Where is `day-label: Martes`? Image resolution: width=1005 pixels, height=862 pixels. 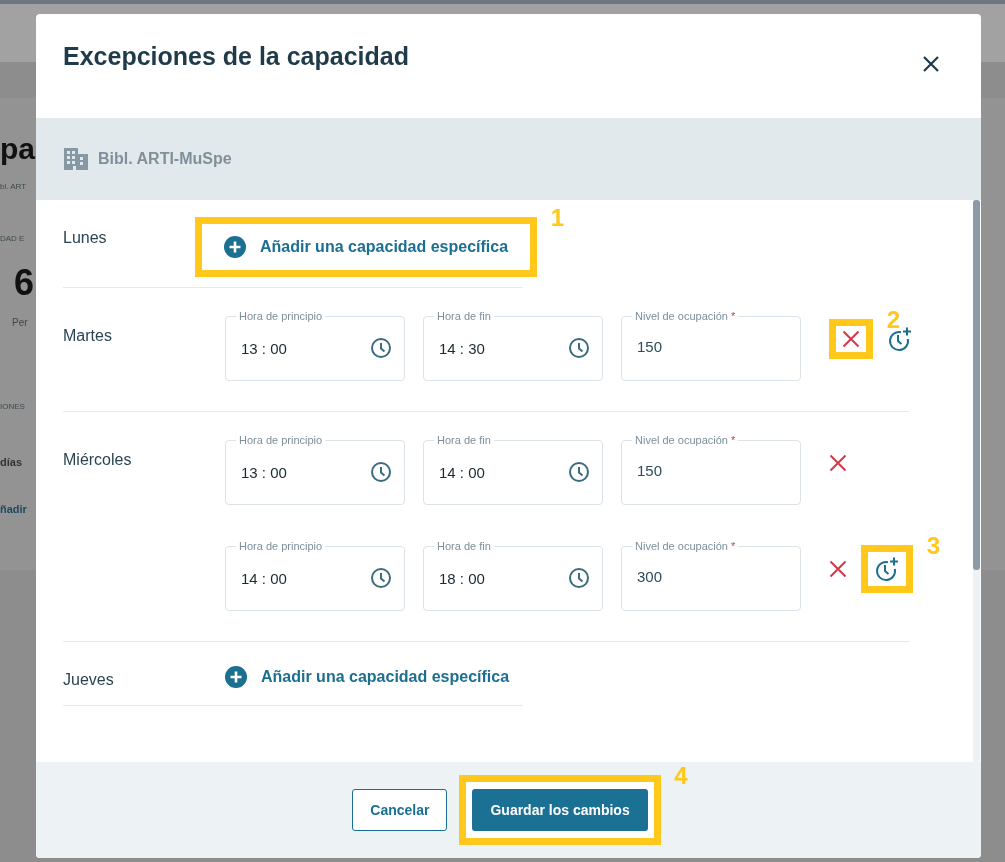 day-label: Martes is located at coordinates (88, 336).